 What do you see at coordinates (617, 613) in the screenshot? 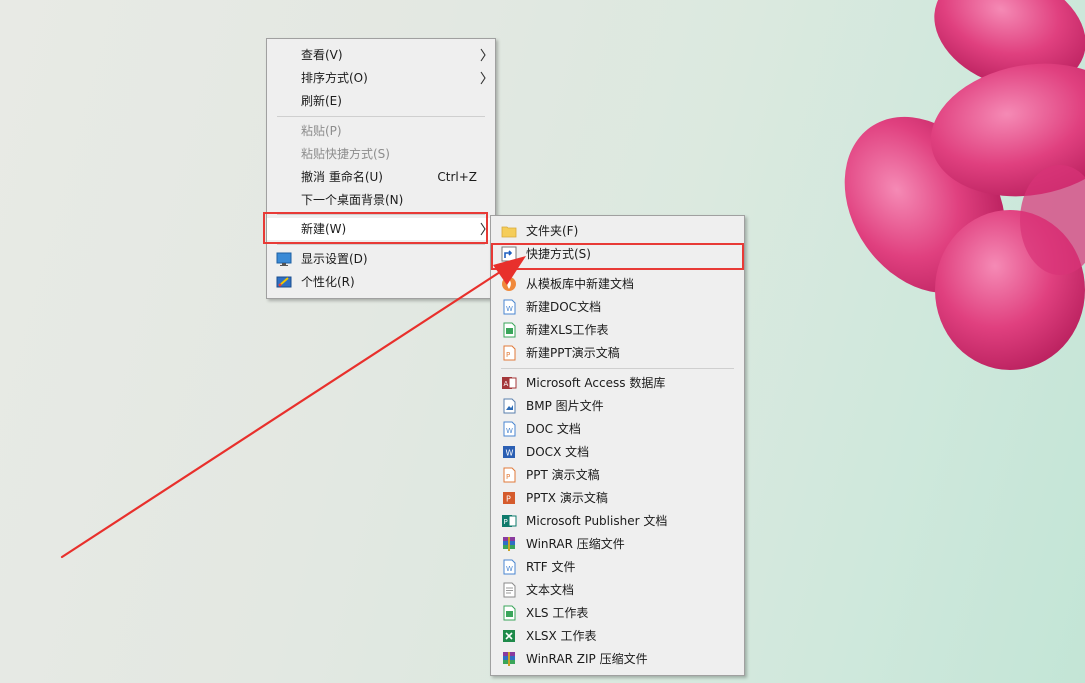
I see `submenu-item-xls: XLS 工作表` at bounding box center [617, 613].